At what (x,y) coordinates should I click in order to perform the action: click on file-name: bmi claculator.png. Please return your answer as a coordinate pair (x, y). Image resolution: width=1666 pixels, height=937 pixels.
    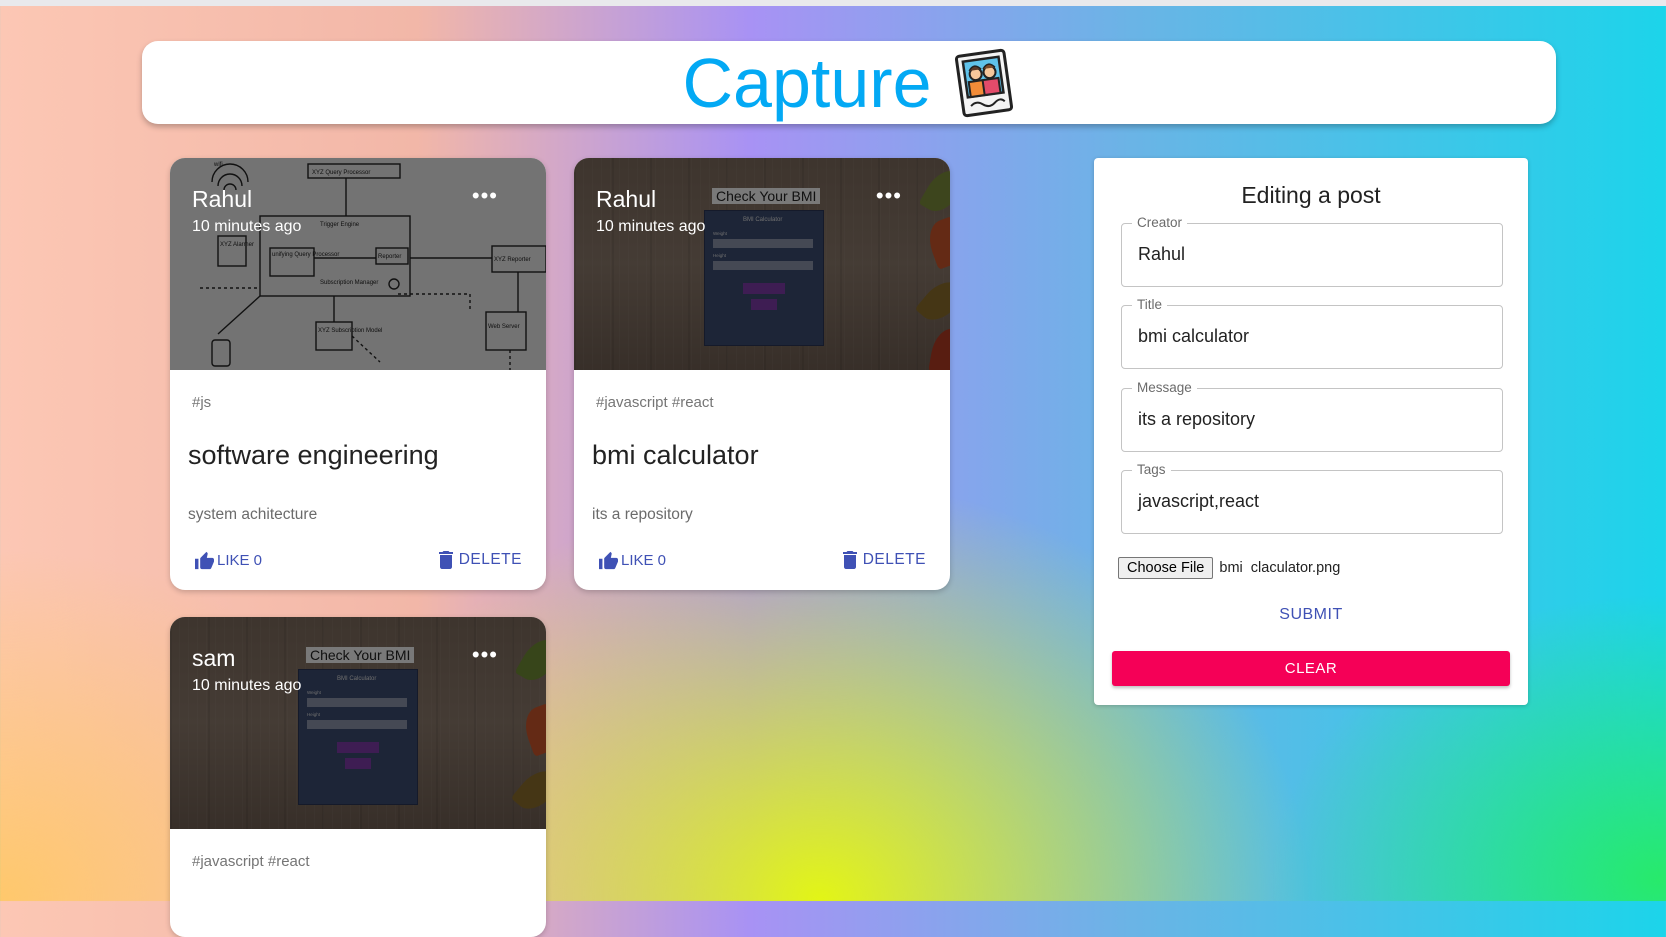
    Looking at the image, I should click on (1280, 568).